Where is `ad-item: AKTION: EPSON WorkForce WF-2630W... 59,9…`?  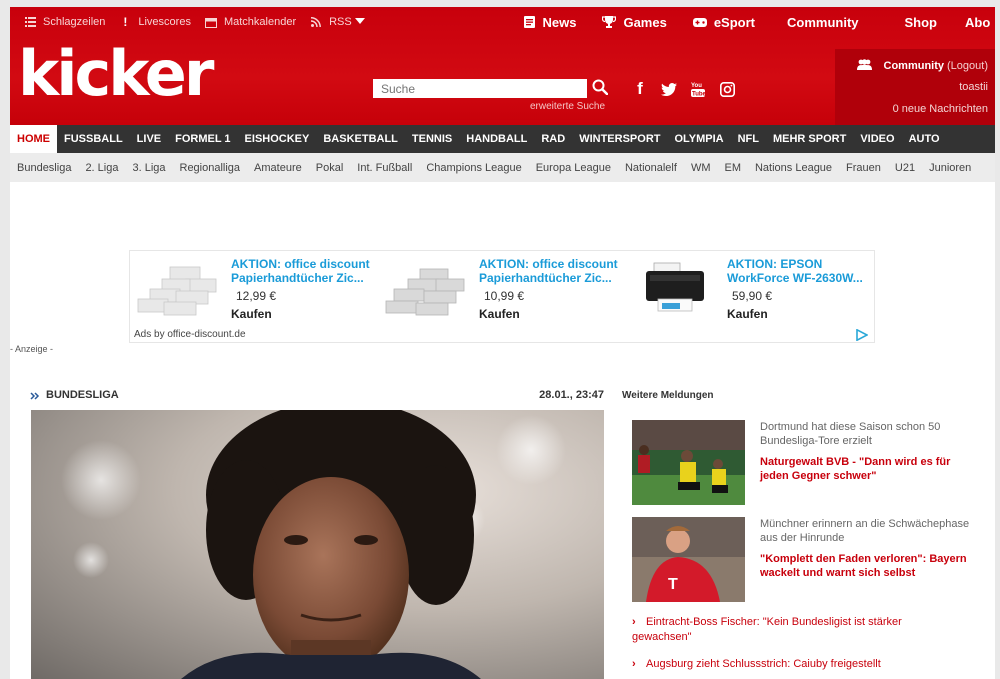 ad-item: AKTION: EPSON WorkForce WF-2630W... 59,9… is located at coordinates (750, 287).